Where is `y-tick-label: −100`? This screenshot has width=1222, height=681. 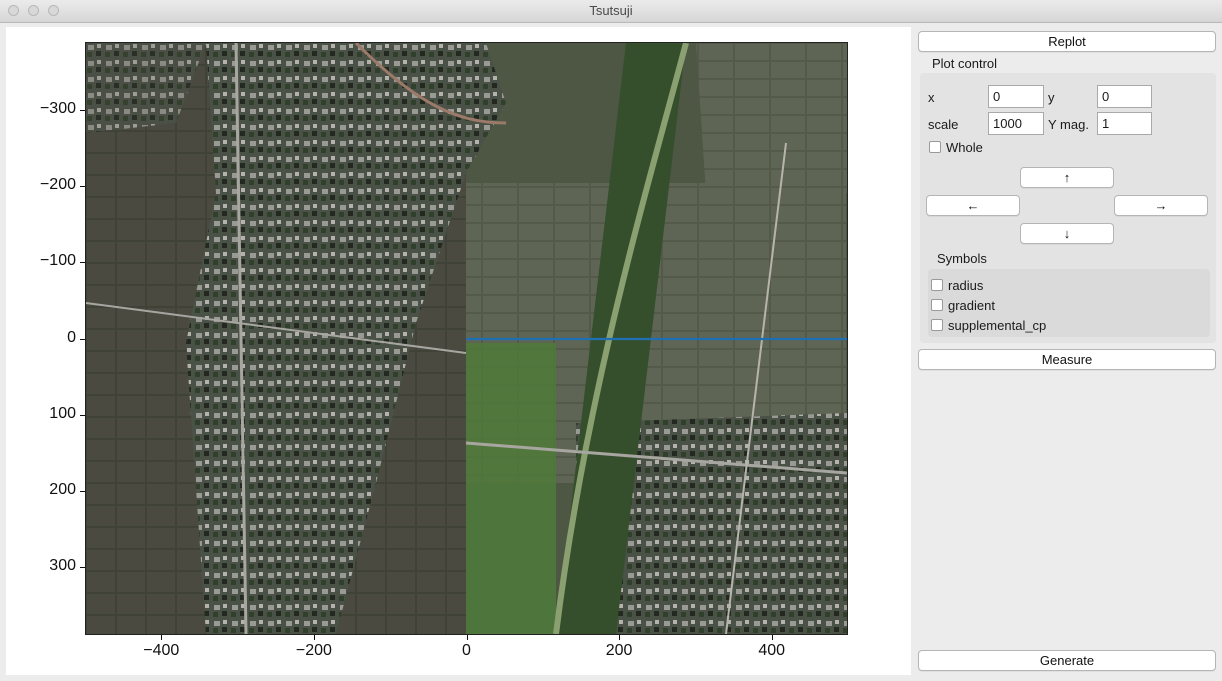 y-tick-label: −100 is located at coordinates (57, 261).